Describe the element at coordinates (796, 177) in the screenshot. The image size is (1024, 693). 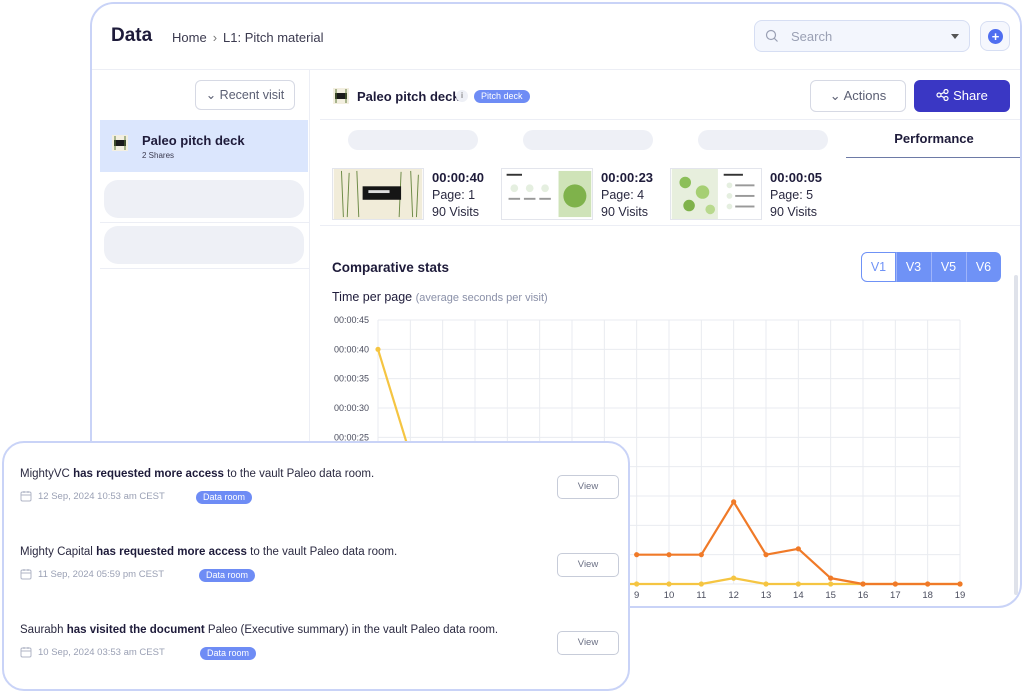
I see `page-time: 00:00:05` at that location.